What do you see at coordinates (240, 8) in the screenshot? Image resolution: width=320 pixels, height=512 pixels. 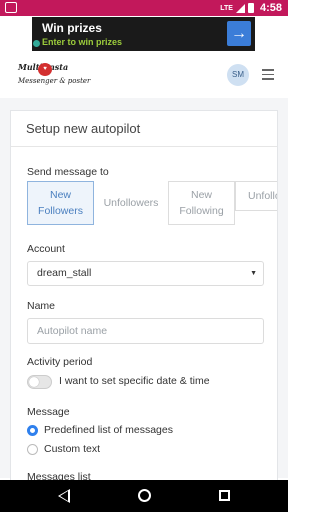 I see `signal-icon` at bounding box center [240, 8].